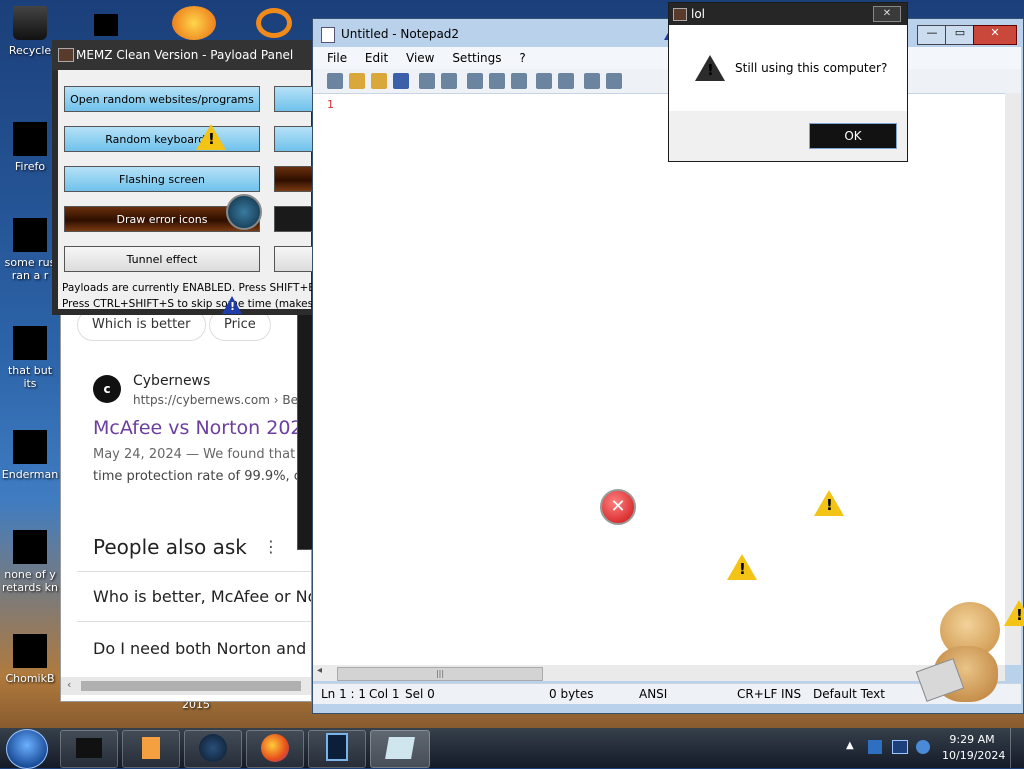 The image size is (1024, 769). What do you see at coordinates (474, 81) in the screenshot?
I see `cut-icon` at bounding box center [474, 81].